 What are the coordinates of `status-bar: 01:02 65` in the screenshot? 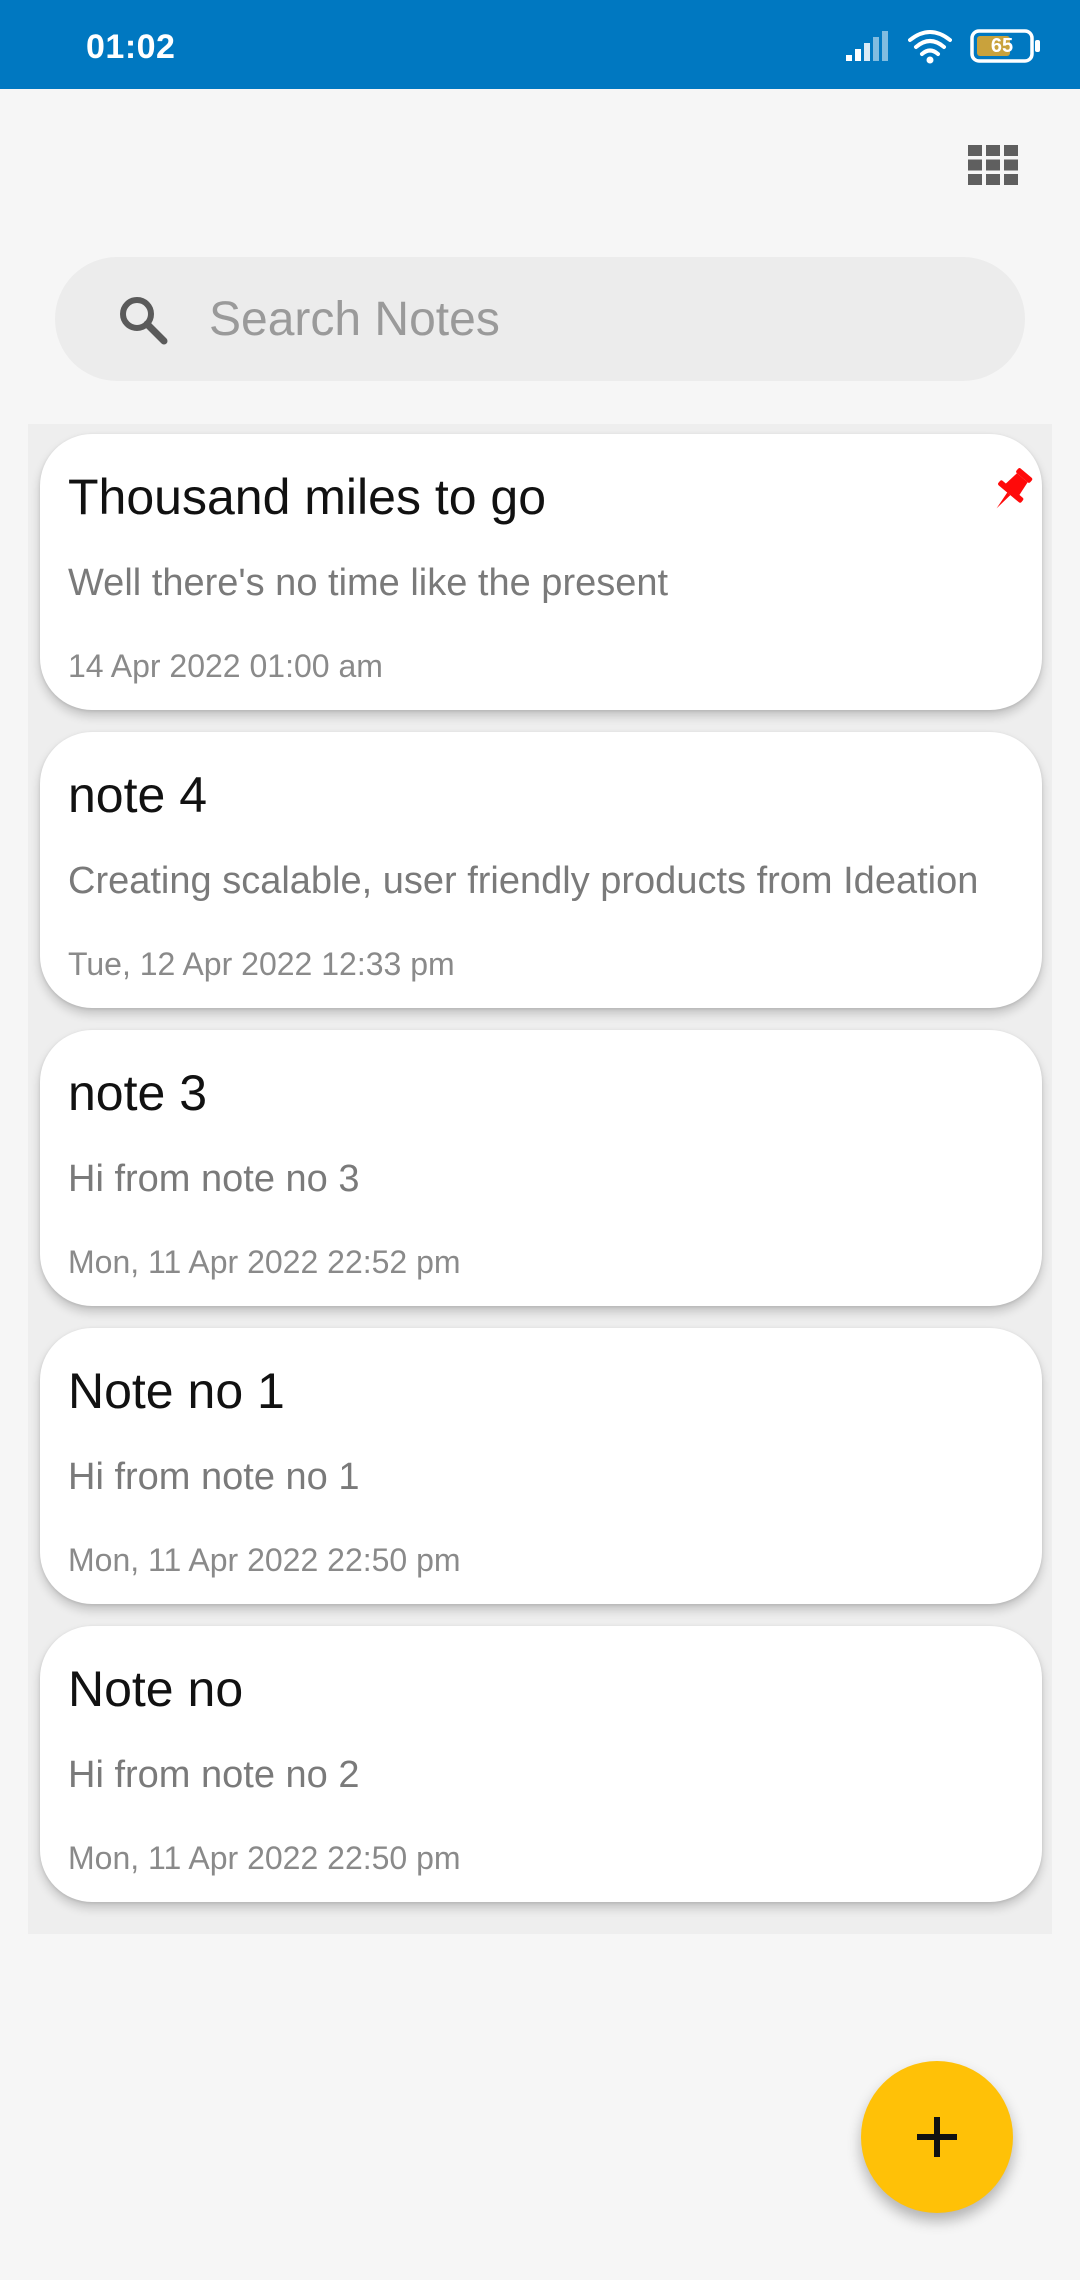 It's located at (540, 44).